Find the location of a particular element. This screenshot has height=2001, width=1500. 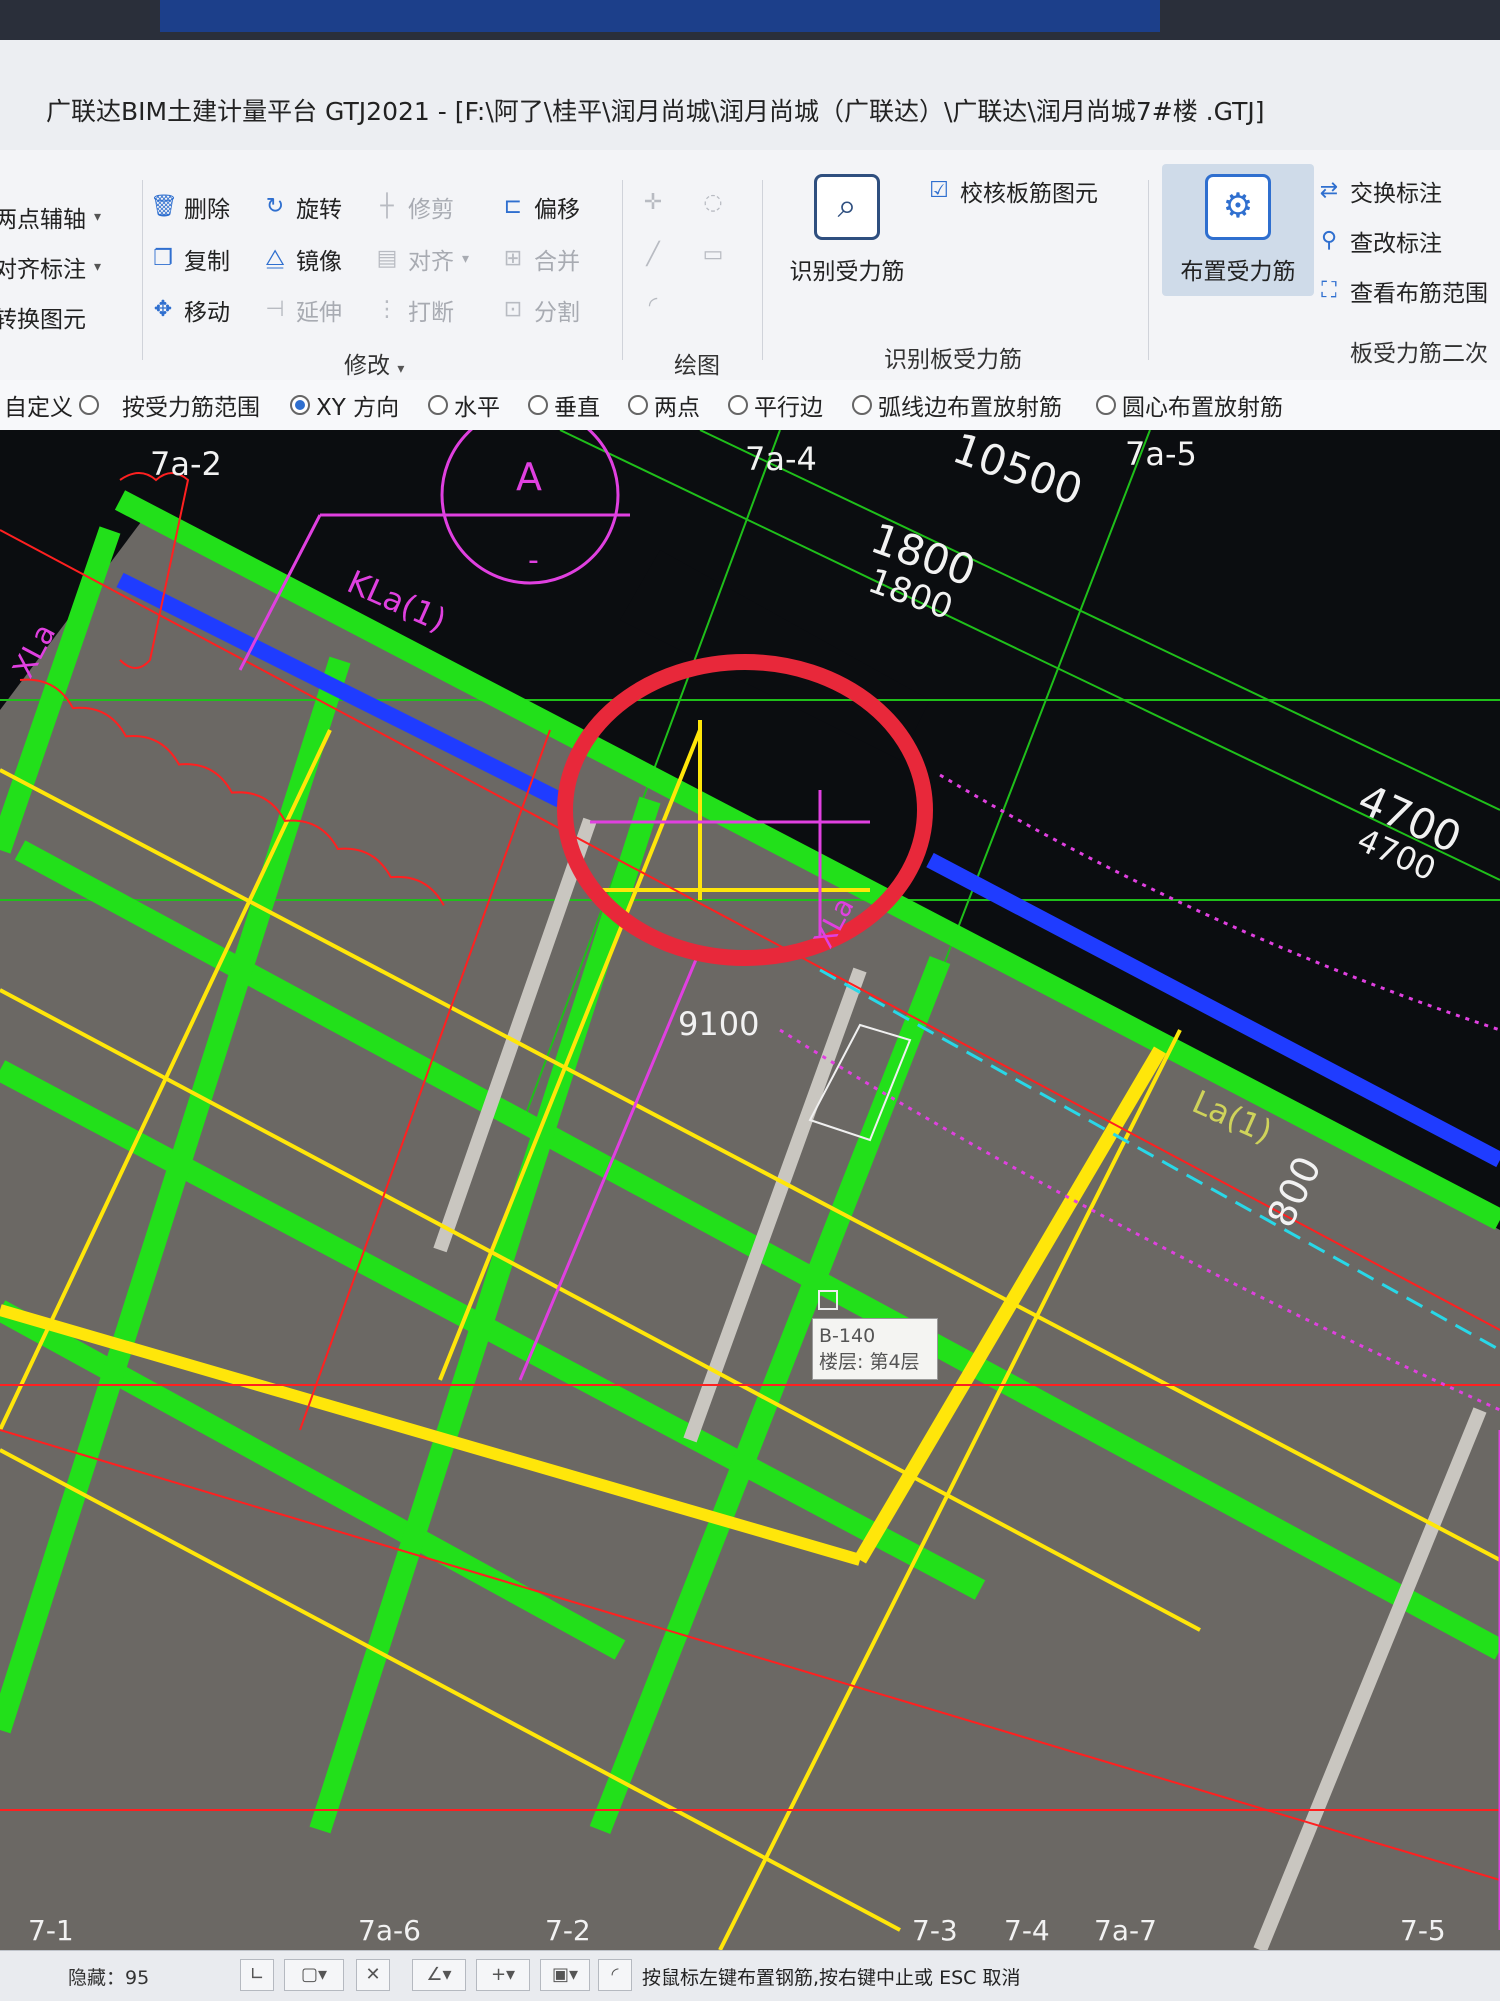

crosshair-icon: ✛ is located at coordinates (653, 202).